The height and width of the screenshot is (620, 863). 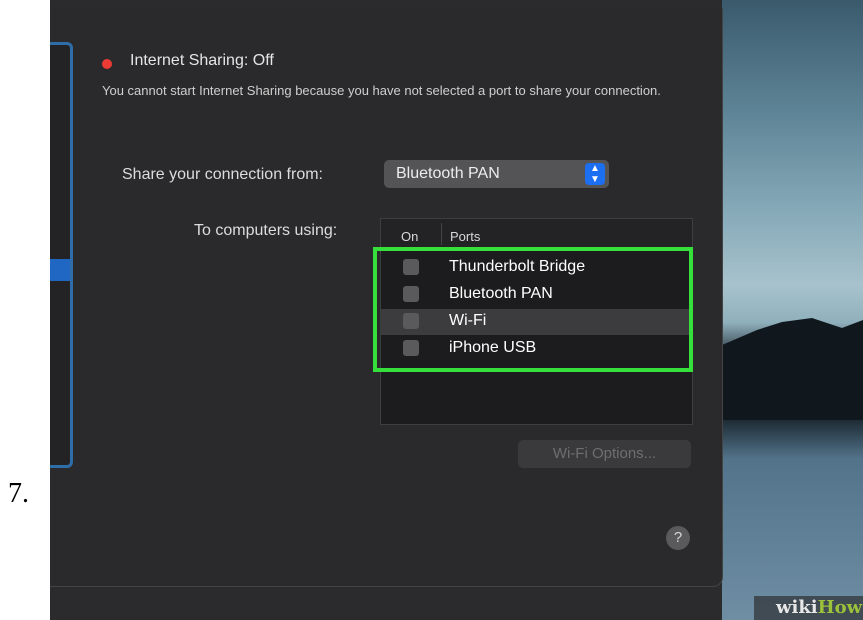 I want to click on ports-table-header: On Ports, so click(x=536, y=234).